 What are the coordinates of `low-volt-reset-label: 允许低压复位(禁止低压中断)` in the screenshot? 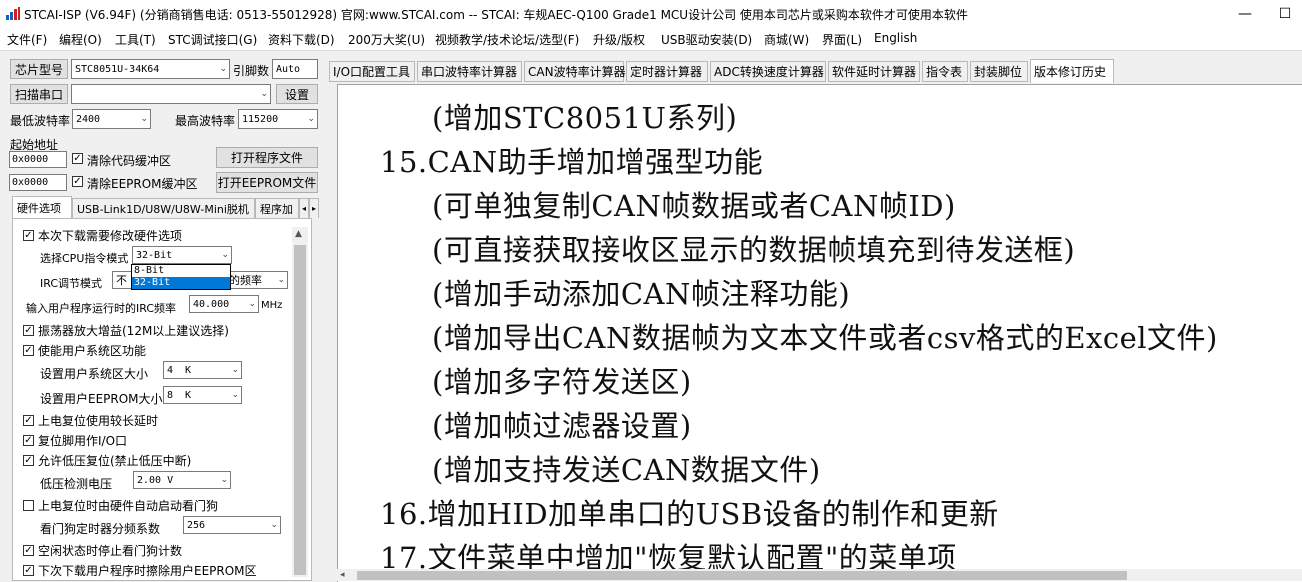 It's located at (115, 461).